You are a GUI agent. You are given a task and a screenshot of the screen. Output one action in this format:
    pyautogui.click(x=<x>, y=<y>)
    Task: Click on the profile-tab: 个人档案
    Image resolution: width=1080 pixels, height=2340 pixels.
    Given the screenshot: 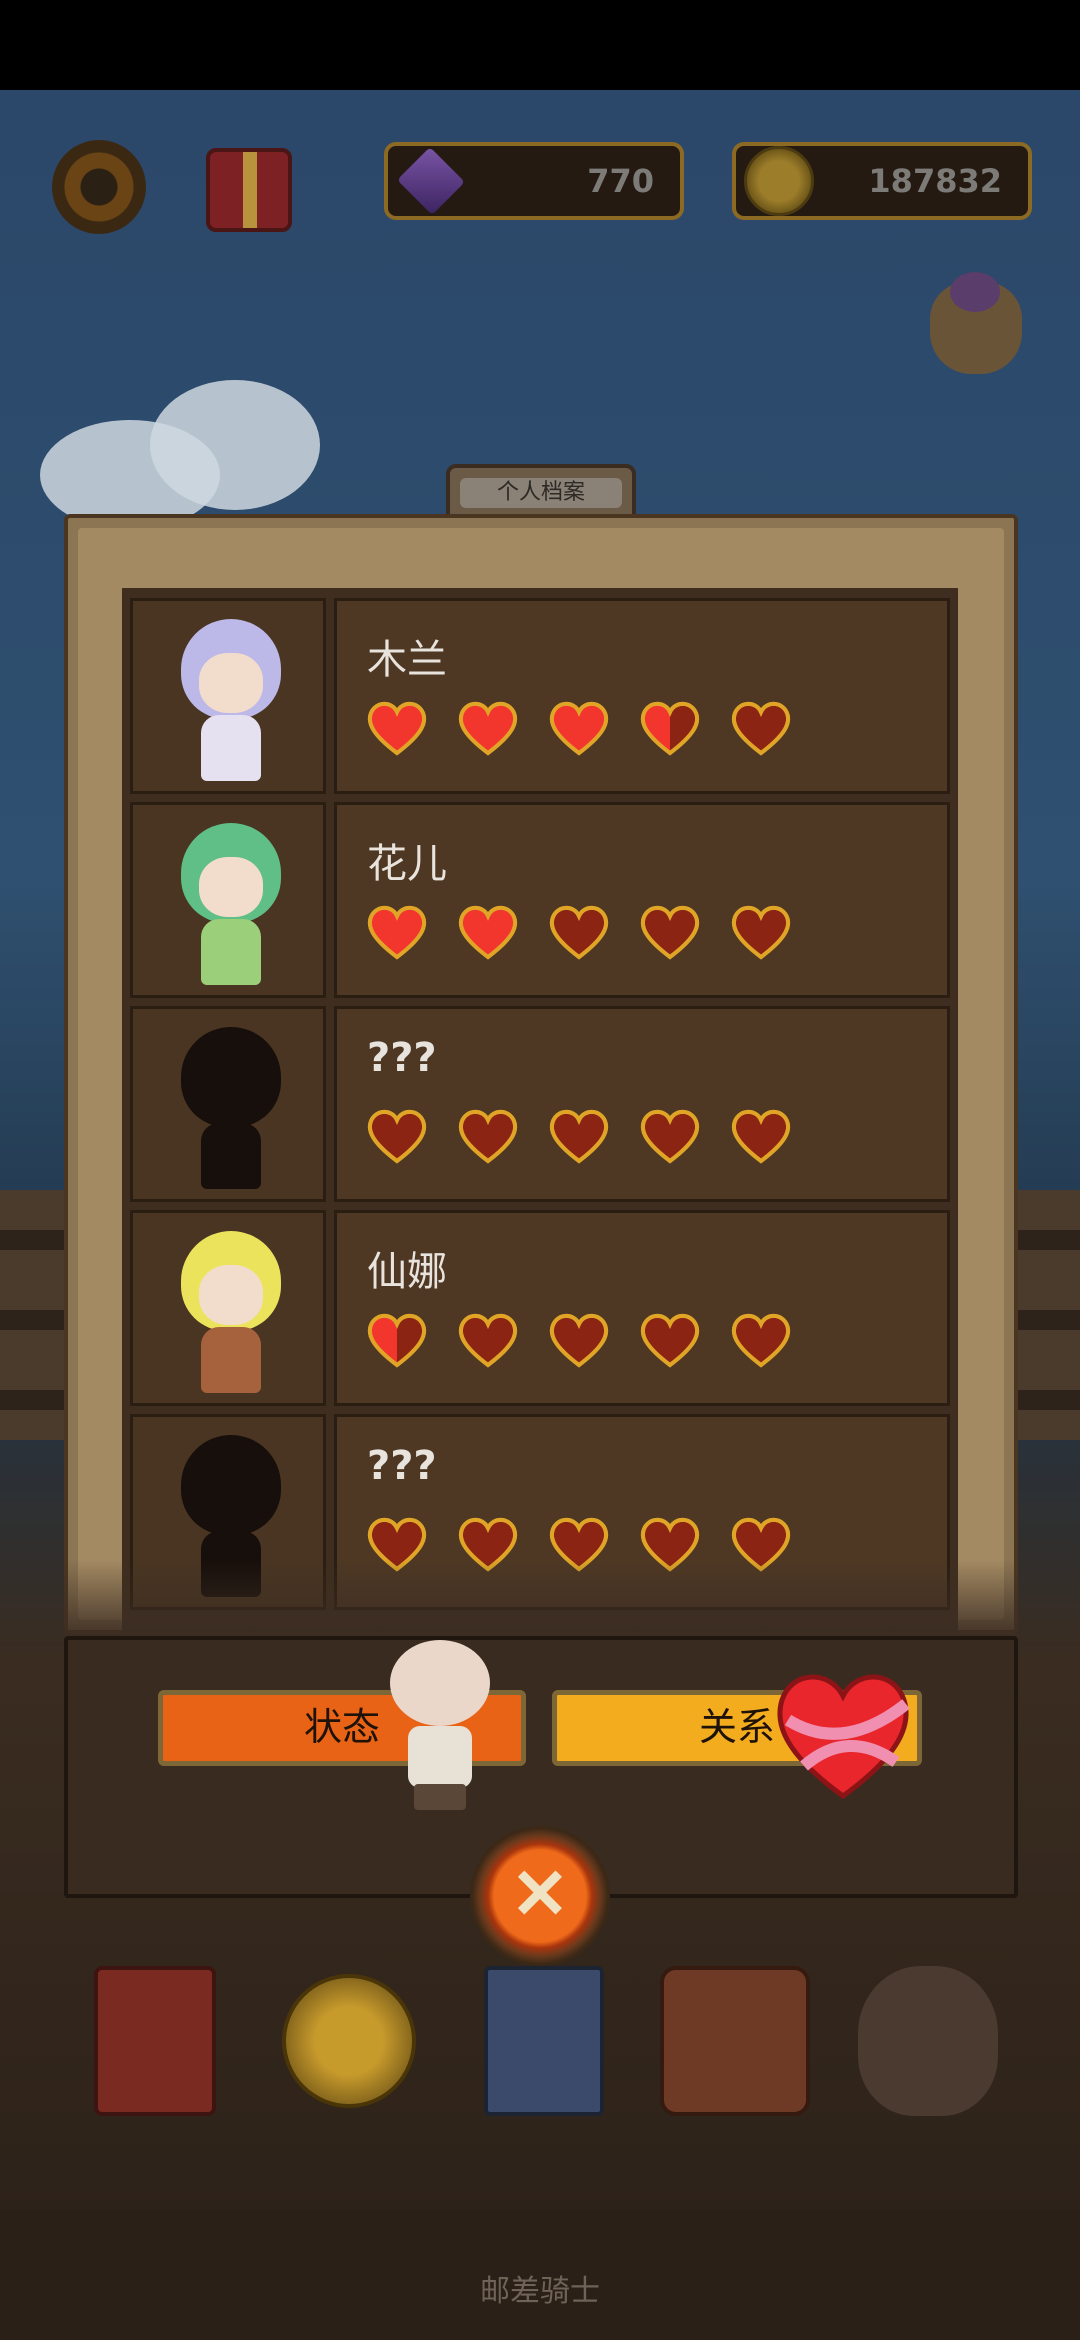 What is the action you would take?
    pyautogui.click(x=541, y=492)
    